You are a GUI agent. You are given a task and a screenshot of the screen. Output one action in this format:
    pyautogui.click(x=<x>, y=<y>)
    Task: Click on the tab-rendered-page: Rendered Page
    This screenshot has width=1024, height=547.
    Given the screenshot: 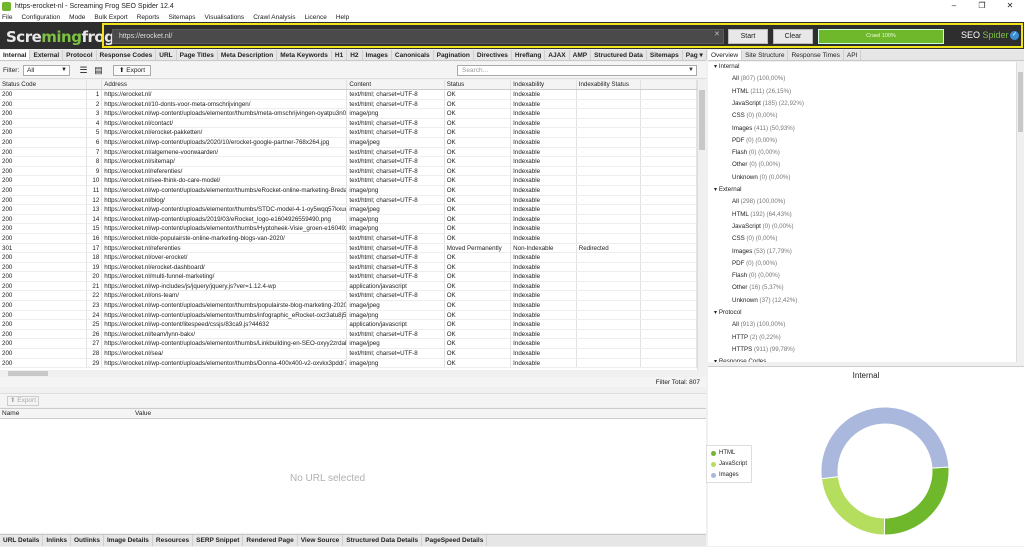 What is the action you would take?
    pyautogui.click(x=270, y=540)
    